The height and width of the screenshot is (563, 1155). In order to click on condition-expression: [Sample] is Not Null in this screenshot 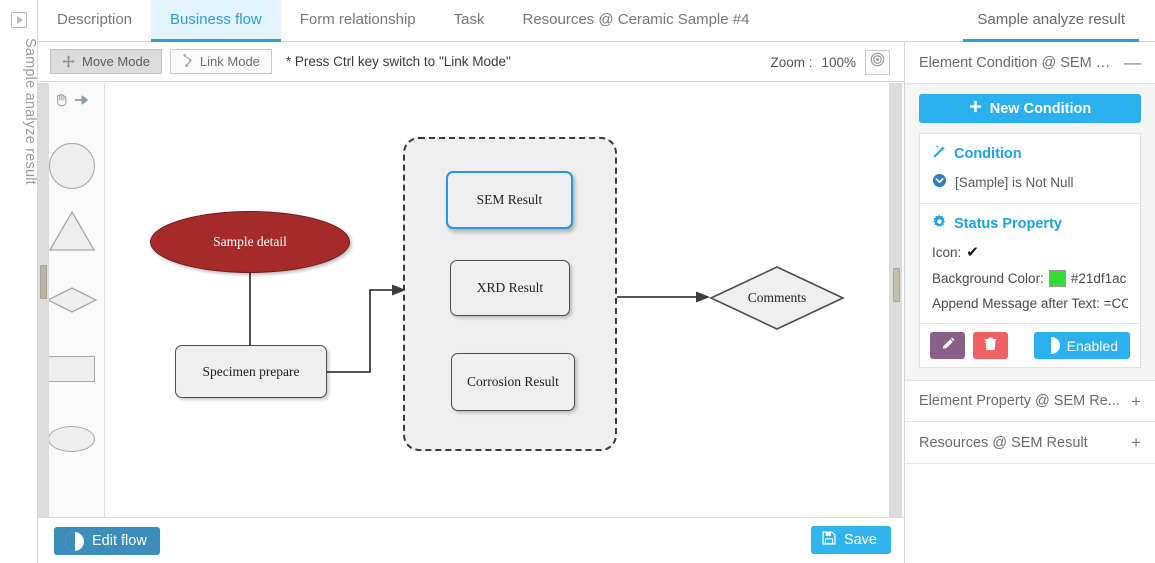, I will do `click(1014, 182)`.